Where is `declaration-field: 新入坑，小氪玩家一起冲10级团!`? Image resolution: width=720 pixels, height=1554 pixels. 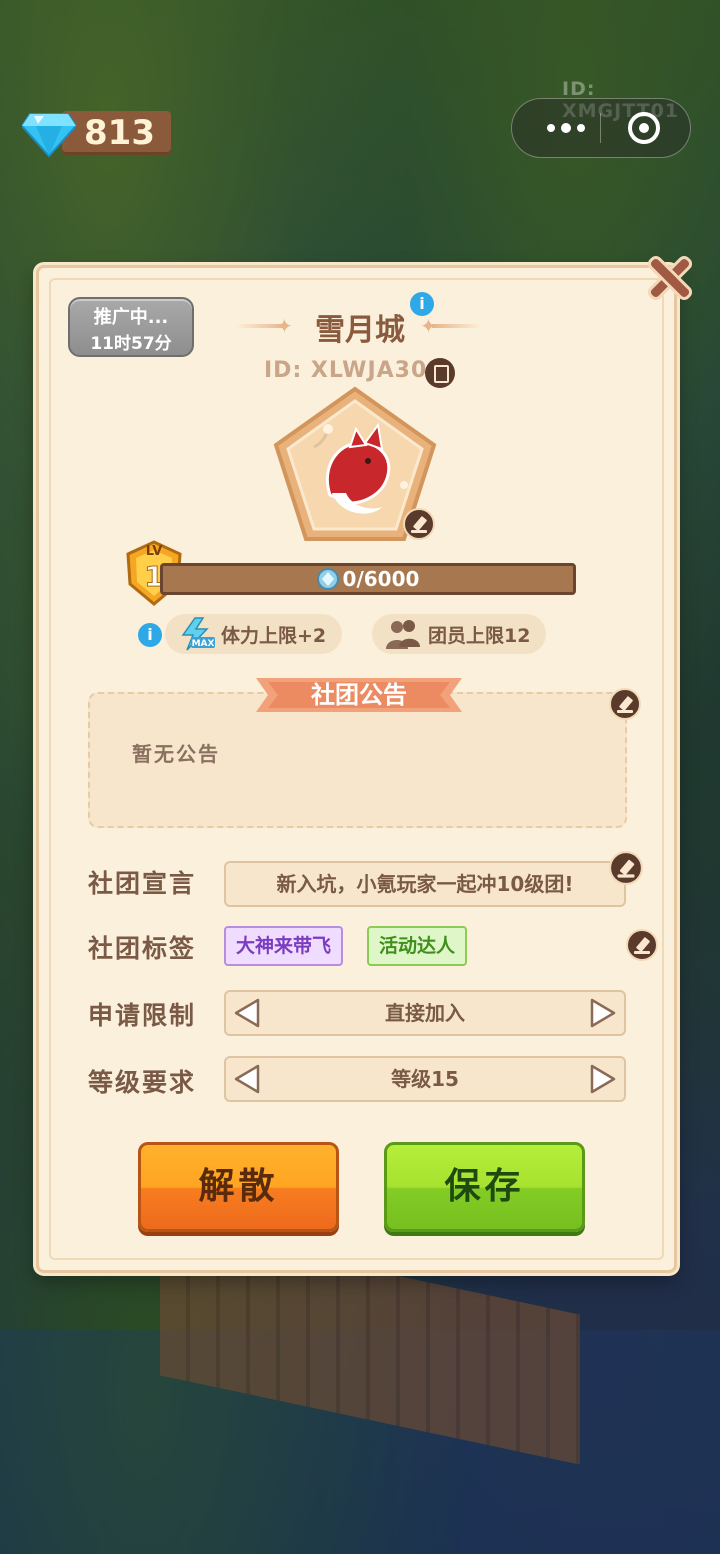
declaration-field: 新入坑，小氪玩家一起冲10级团! is located at coordinates (425, 884).